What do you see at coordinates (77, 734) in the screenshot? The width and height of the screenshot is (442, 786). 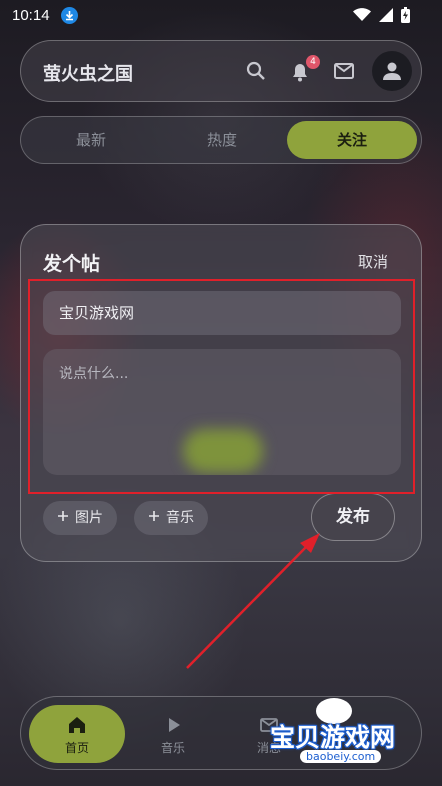 I see `nav-item-home: 首页` at bounding box center [77, 734].